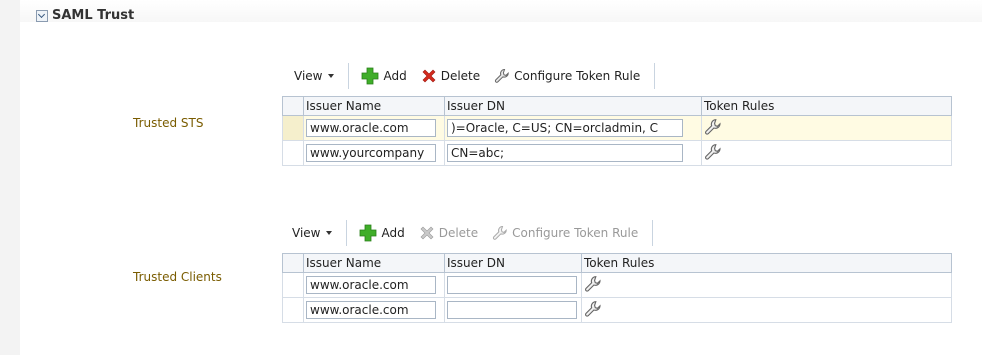  I want to click on trusted-clients-toolbar: View Add Delete Configure Token Rule, so click(473, 233).